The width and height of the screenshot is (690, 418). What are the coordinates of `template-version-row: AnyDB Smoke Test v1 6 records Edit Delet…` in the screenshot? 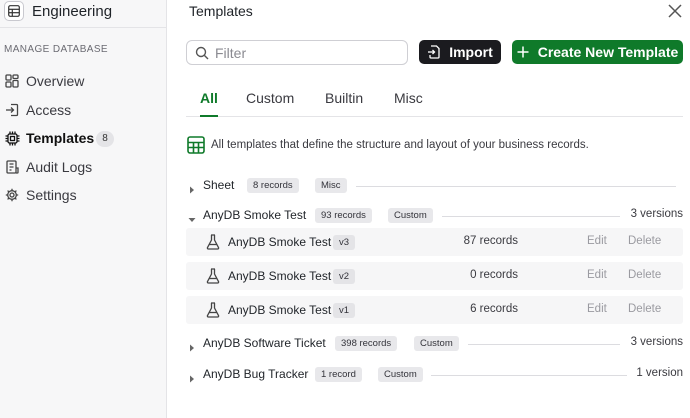 It's located at (434, 310).